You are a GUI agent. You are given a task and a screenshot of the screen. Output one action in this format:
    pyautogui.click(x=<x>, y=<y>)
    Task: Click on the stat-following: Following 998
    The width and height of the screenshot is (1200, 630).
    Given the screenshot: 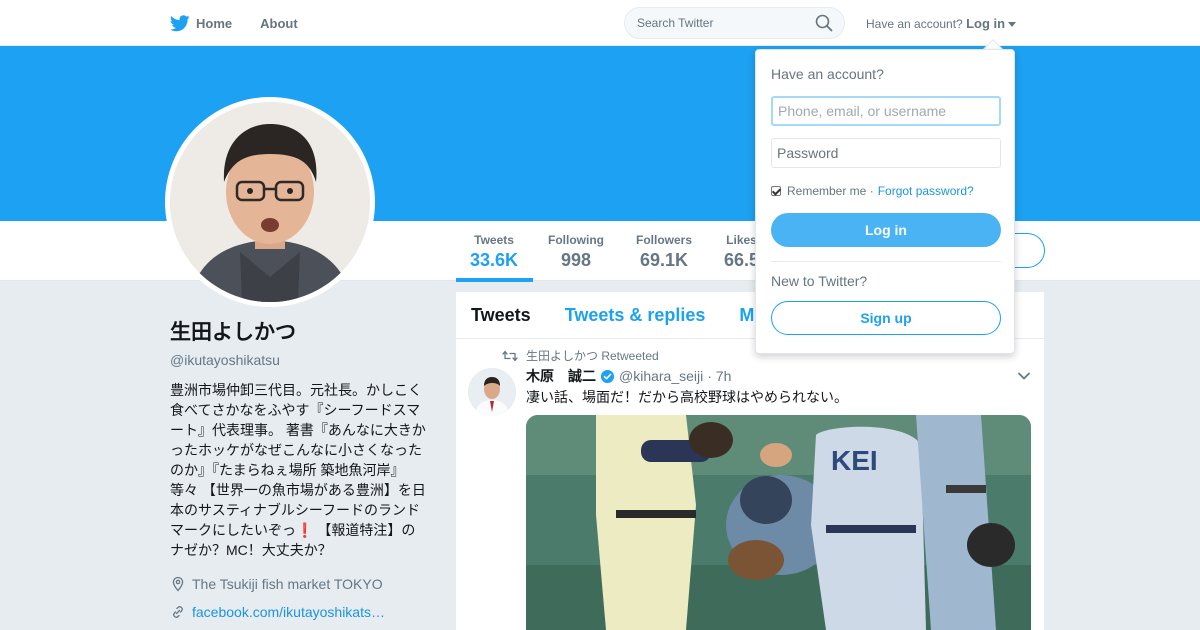 What is the action you would take?
    pyautogui.click(x=576, y=252)
    